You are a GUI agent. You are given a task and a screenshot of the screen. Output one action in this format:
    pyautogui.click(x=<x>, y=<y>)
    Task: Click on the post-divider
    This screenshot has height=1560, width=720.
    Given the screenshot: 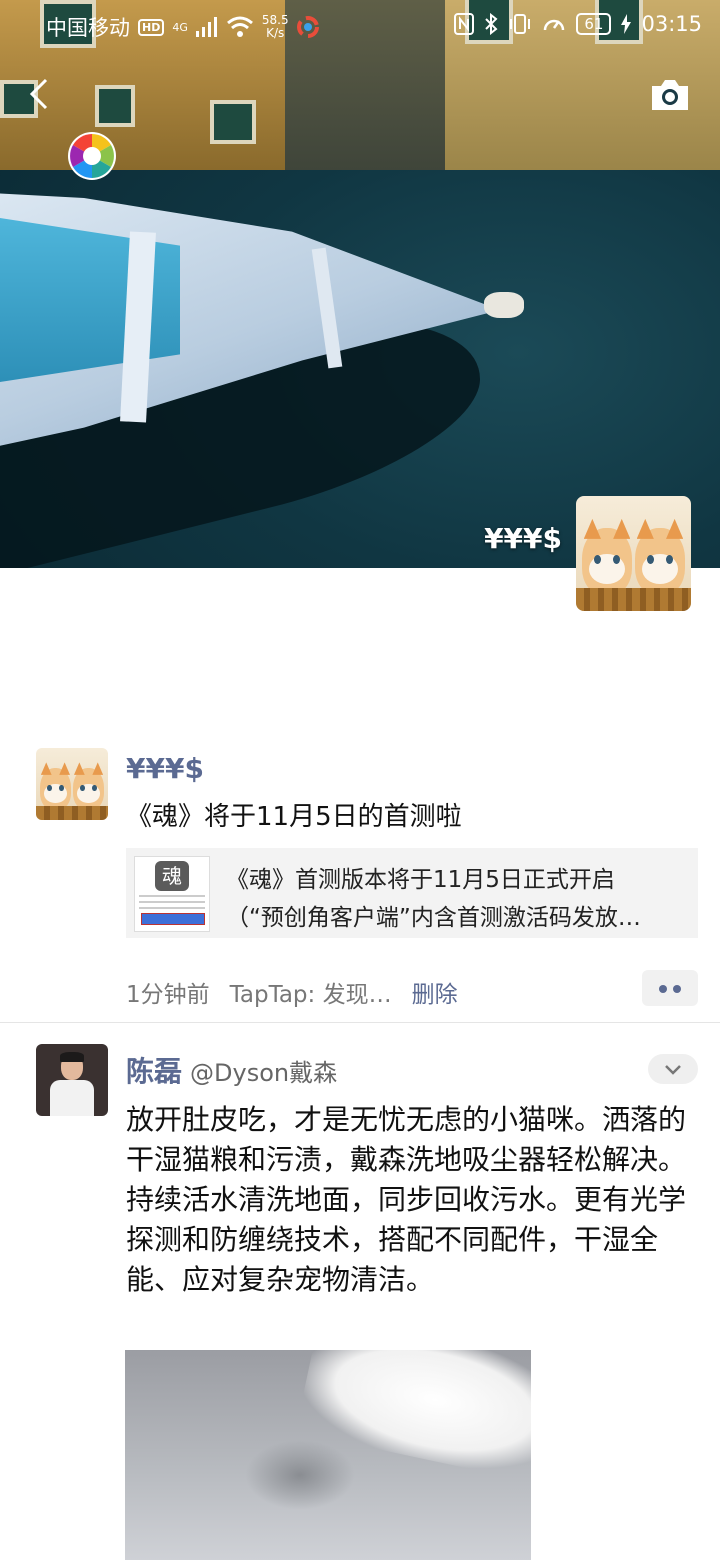 What is the action you would take?
    pyautogui.click(x=360, y=1022)
    